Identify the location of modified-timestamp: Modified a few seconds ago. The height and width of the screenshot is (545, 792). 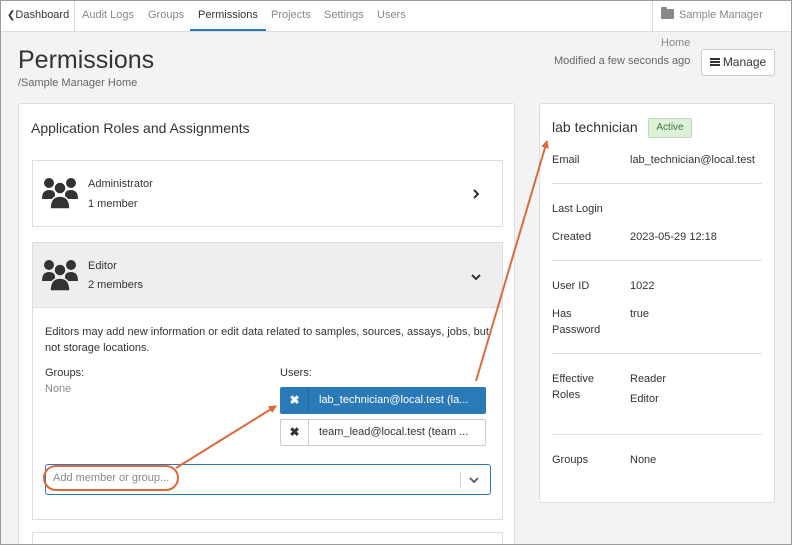
(622, 61).